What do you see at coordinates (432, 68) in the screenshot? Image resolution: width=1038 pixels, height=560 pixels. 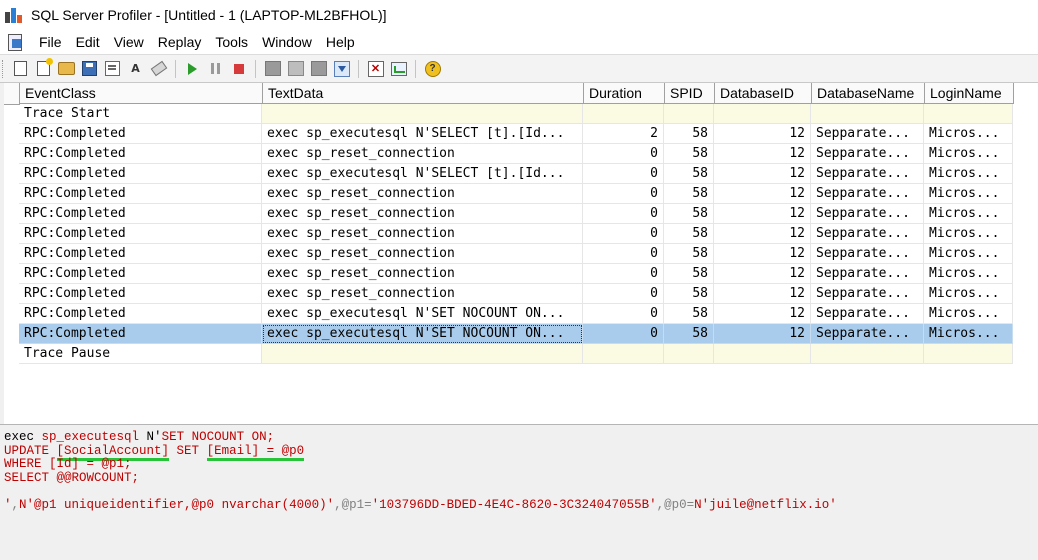 I see `help-icon: ?` at bounding box center [432, 68].